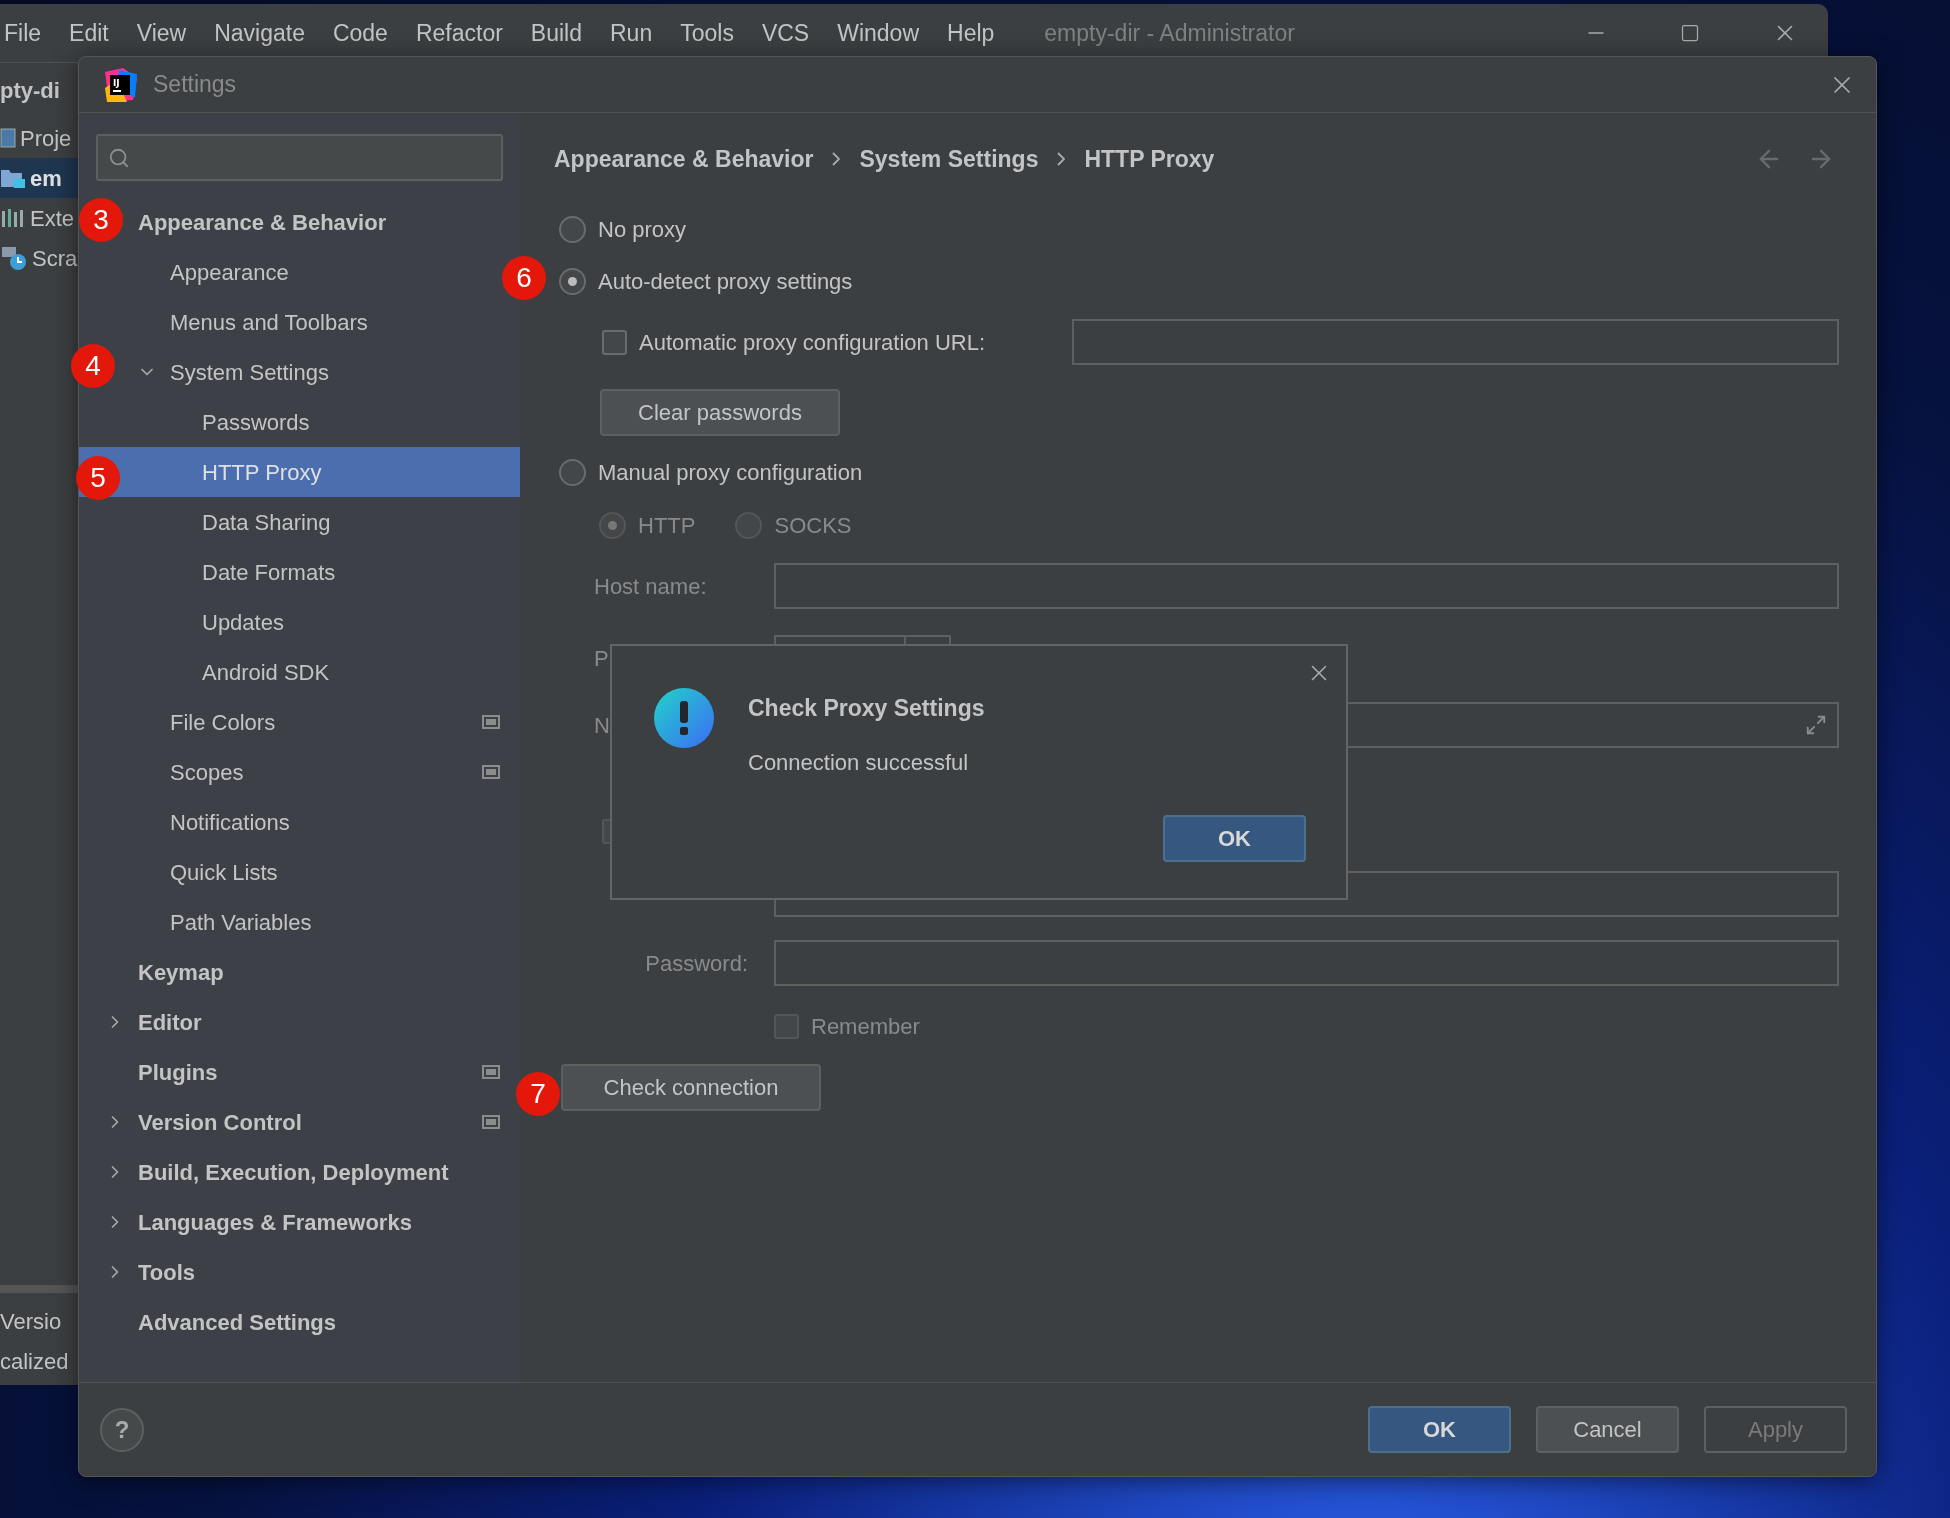  What do you see at coordinates (696, 963) in the screenshot?
I see `field-label: Password:` at bounding box center [696, 963].